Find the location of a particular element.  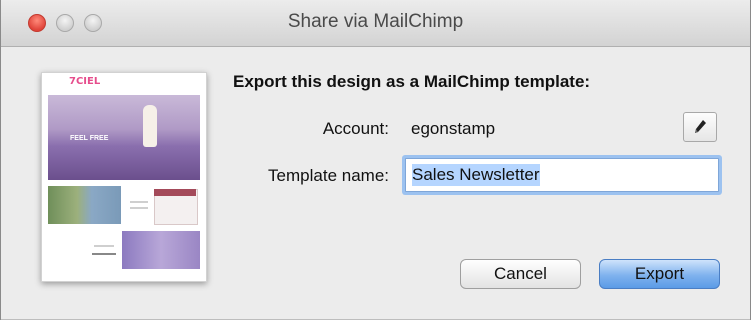

preview-hero-figure is located at coordinates (150, 126).